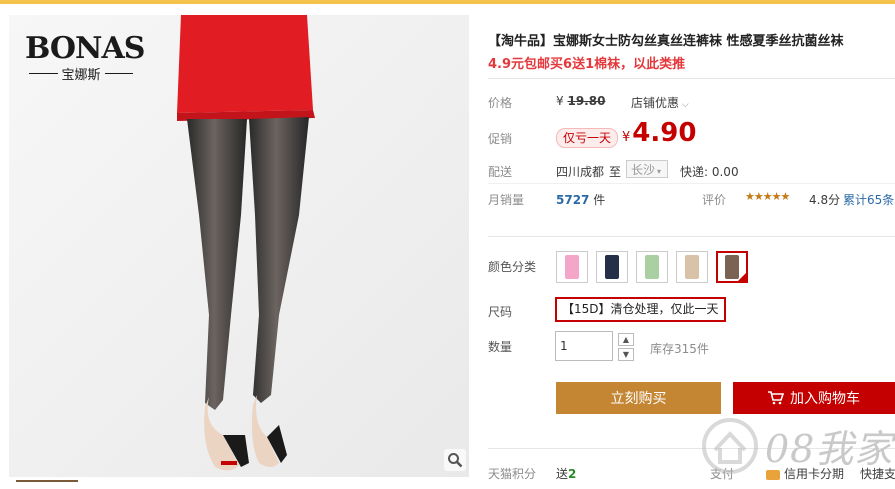 The width and height of the screenshot is (895, 489). Describe the element at coordinates (655, 103) in the screenshot. I see `shop-discount-label: 店铺优惠` at that location.